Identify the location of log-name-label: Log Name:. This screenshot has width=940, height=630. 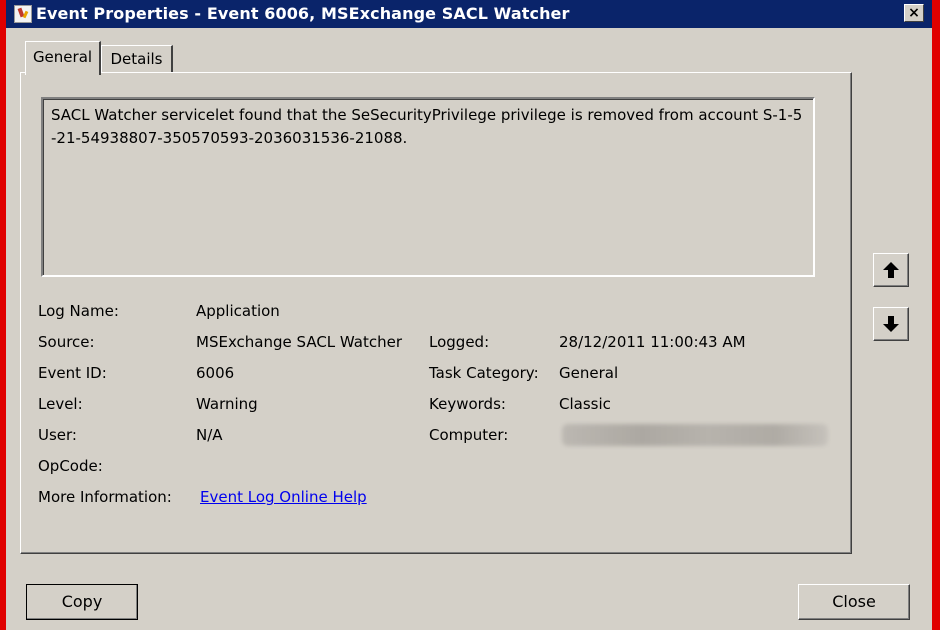
(78, 311).